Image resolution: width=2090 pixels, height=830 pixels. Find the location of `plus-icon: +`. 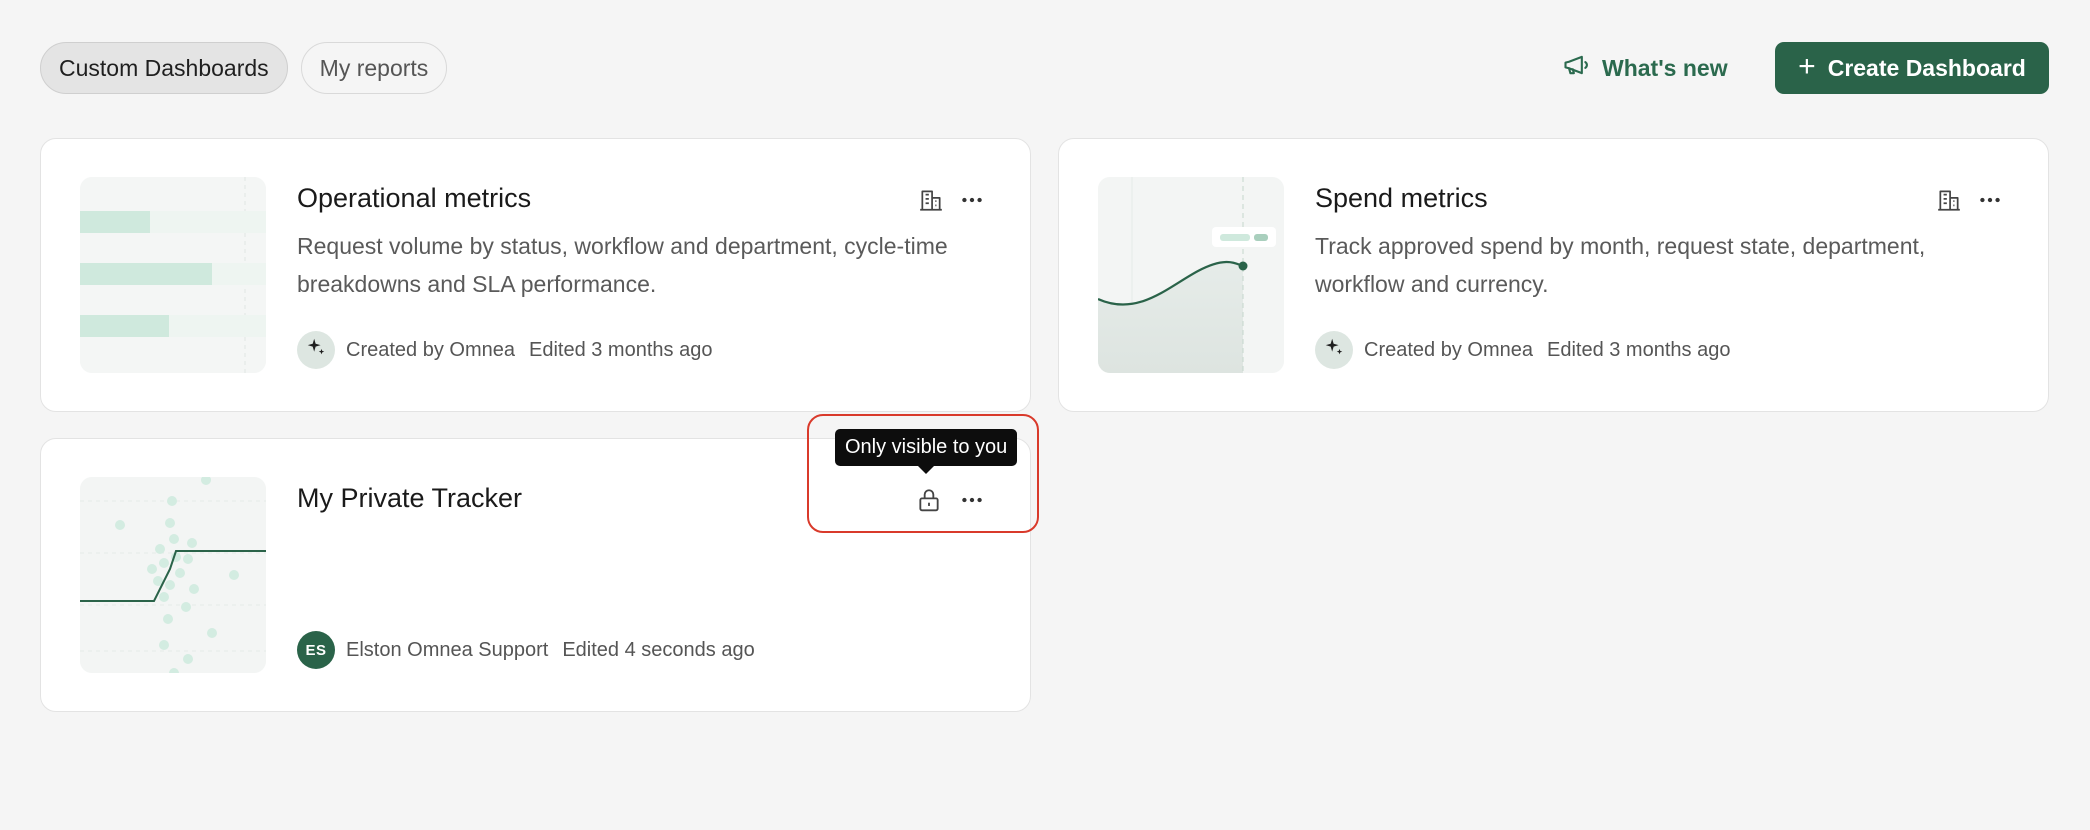

plus-icon: + is located at coordinates (1807, 66).